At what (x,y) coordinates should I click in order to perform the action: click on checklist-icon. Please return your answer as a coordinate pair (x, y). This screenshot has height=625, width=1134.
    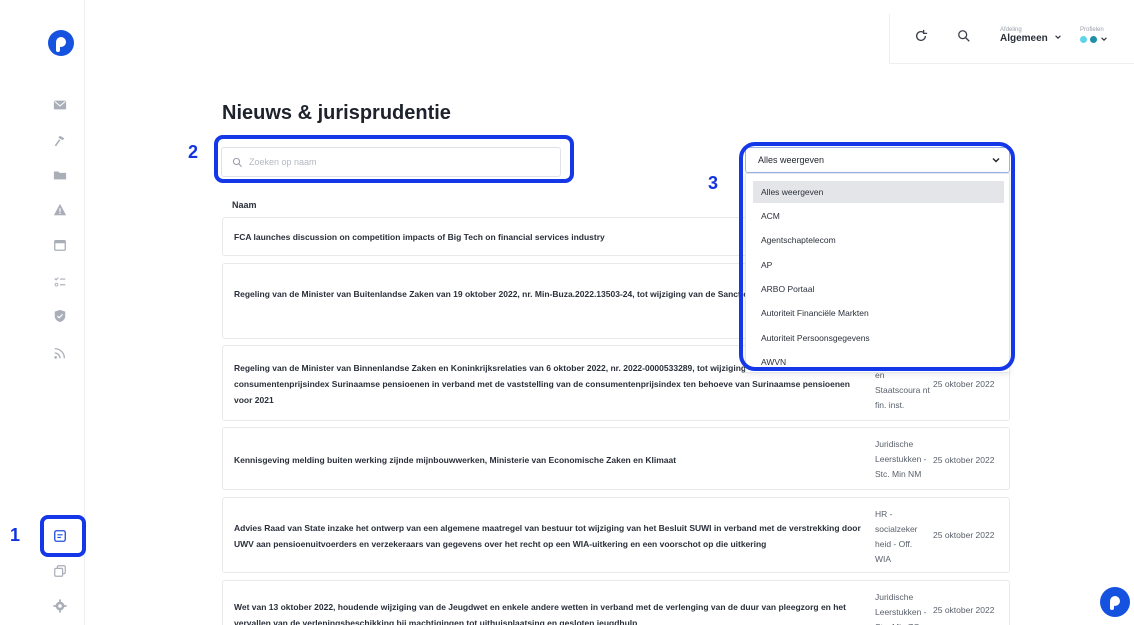
    Looking at the image, I should click on (60, 282).